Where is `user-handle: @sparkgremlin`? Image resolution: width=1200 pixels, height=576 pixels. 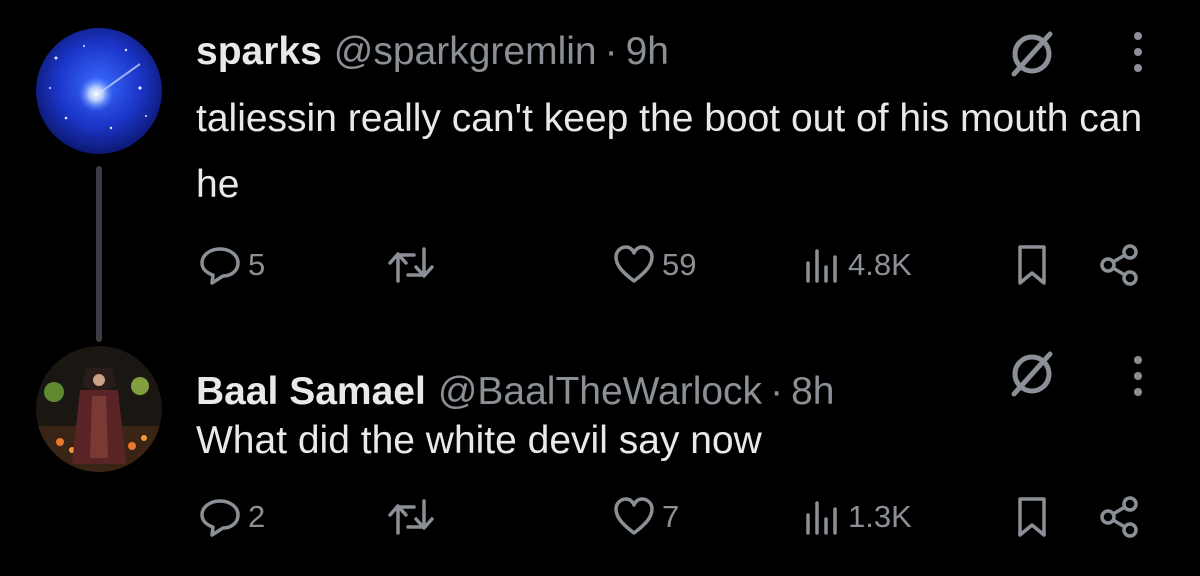 user-handle: @sparkgremlin is located at coordinates (465, 52).